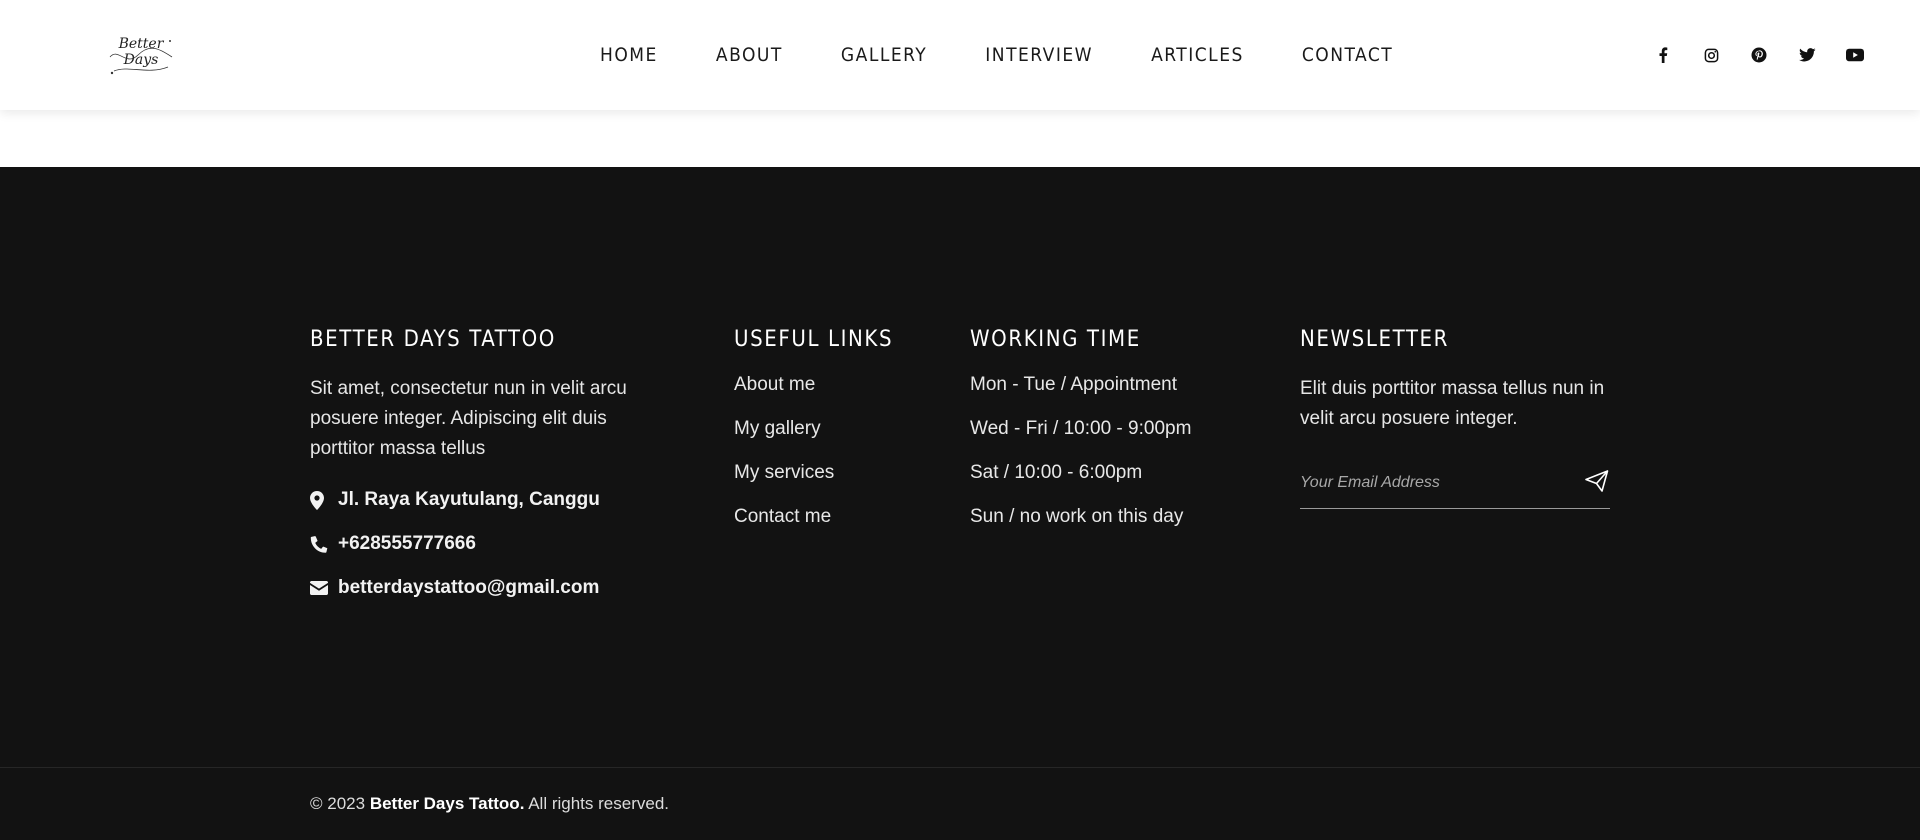 The image size is (1920, 840). What do you see at coordinates (1597, 481) in the screenshot?
I see `send-icon` at bounding box center [1597, 481].